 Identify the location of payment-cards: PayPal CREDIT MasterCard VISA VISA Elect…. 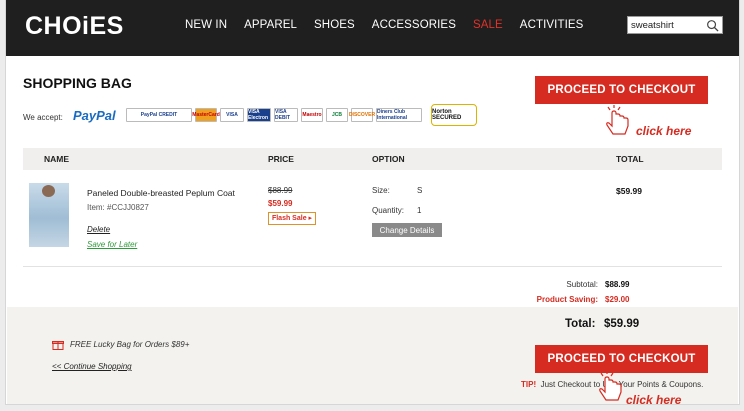
(274, 115).